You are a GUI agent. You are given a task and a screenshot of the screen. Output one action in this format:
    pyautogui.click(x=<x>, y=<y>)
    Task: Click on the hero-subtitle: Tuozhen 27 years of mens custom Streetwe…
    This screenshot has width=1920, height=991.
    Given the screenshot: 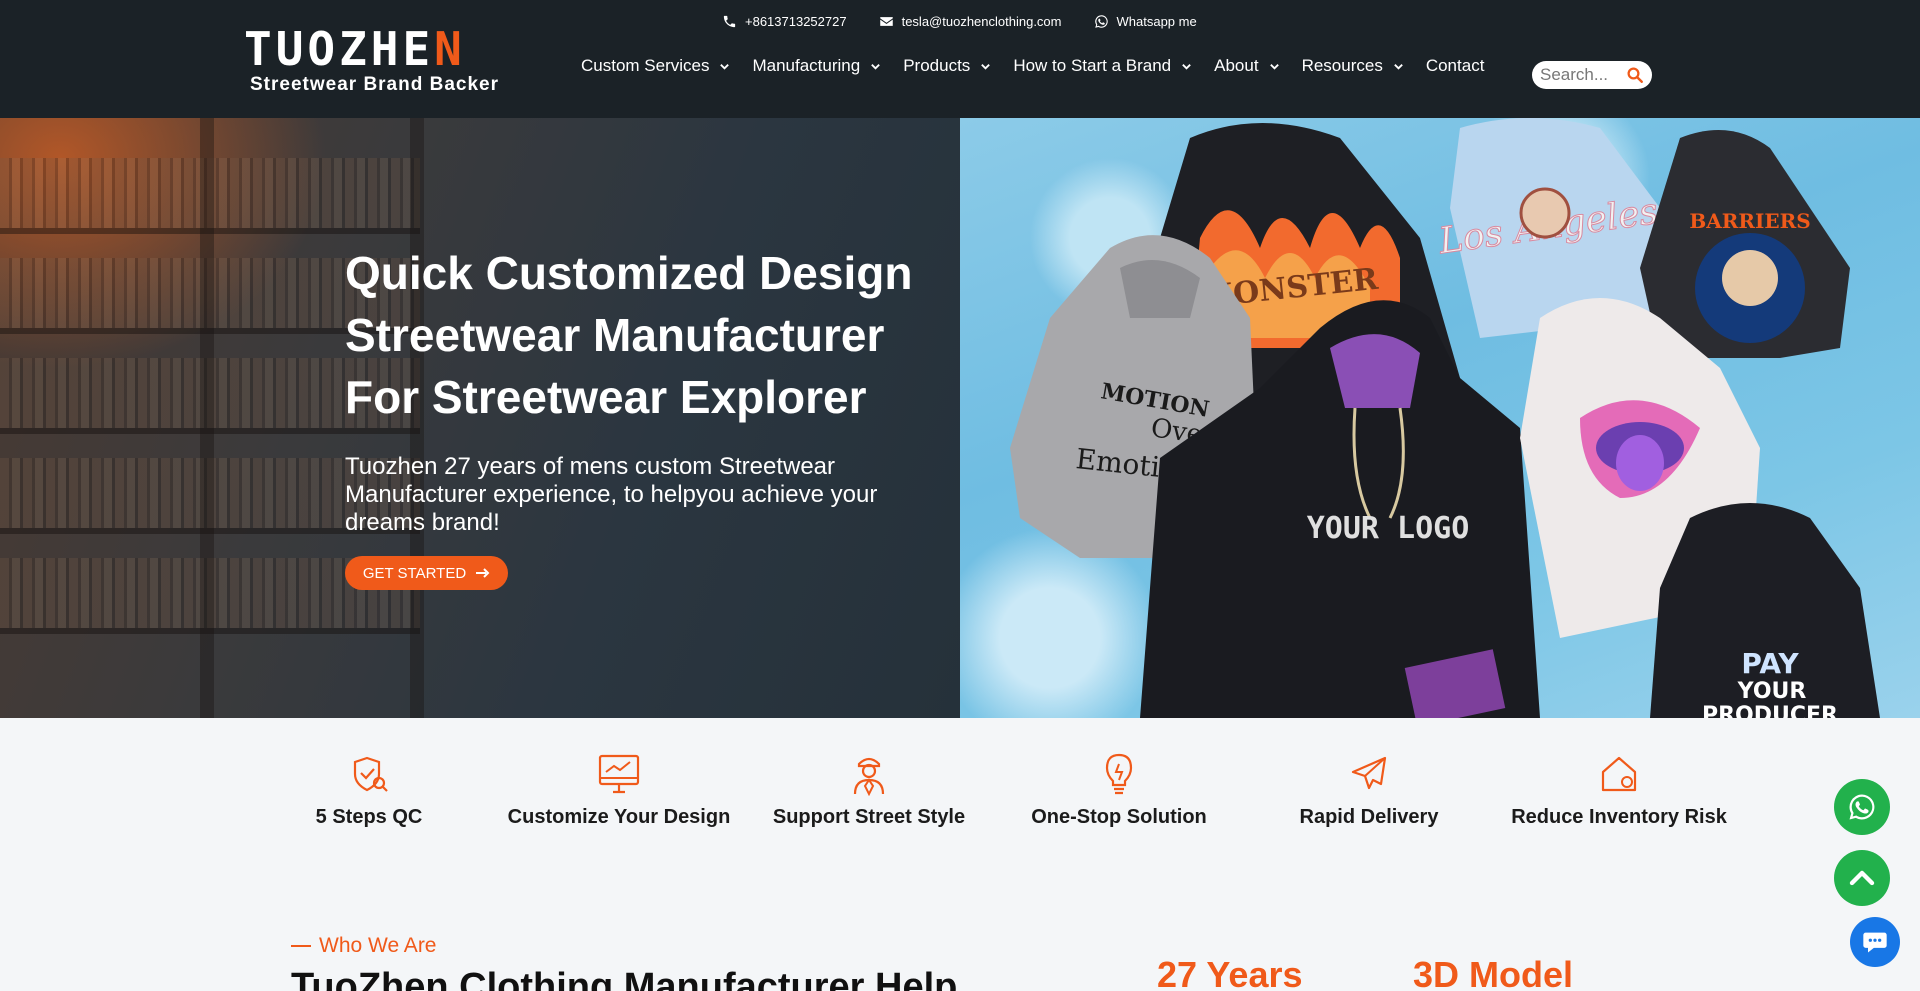 What is the action you would take?
    pyautogui.click(x=611, y=494)
    